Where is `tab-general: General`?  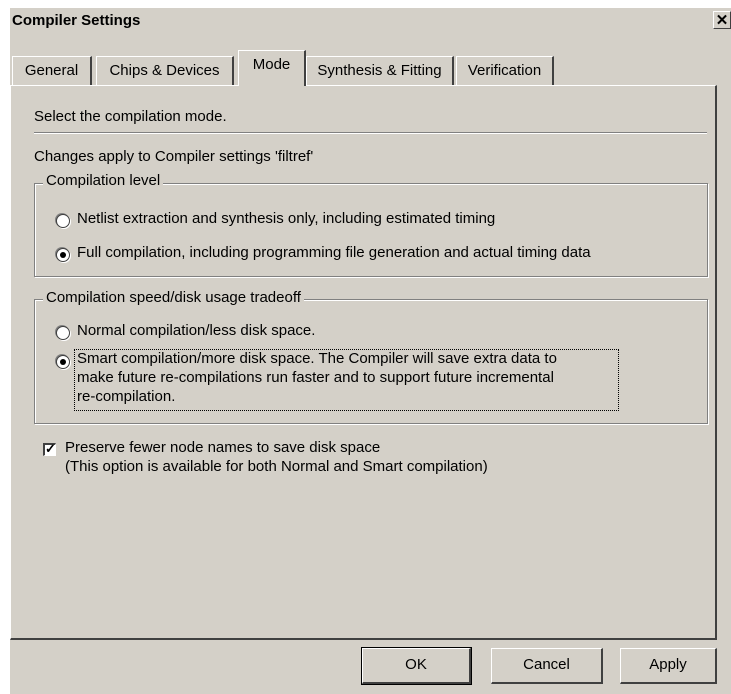
tab-general: General is located at coordinates (52, 70).